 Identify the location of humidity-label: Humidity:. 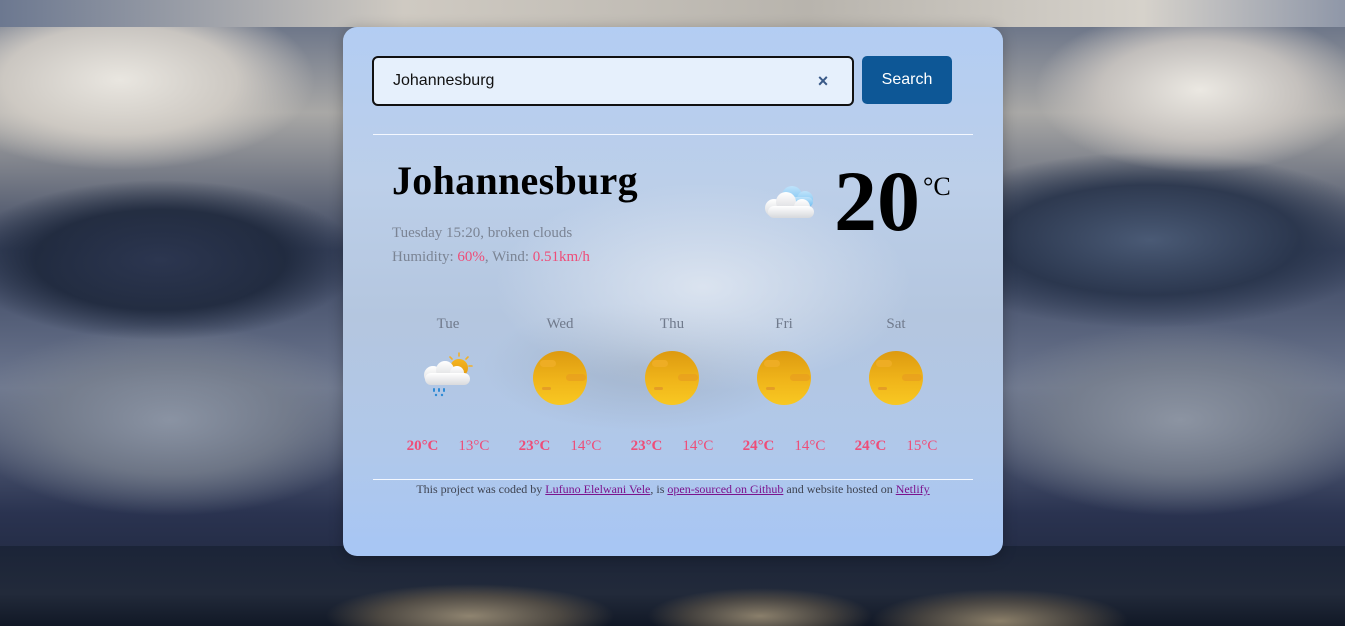
(425, 257).